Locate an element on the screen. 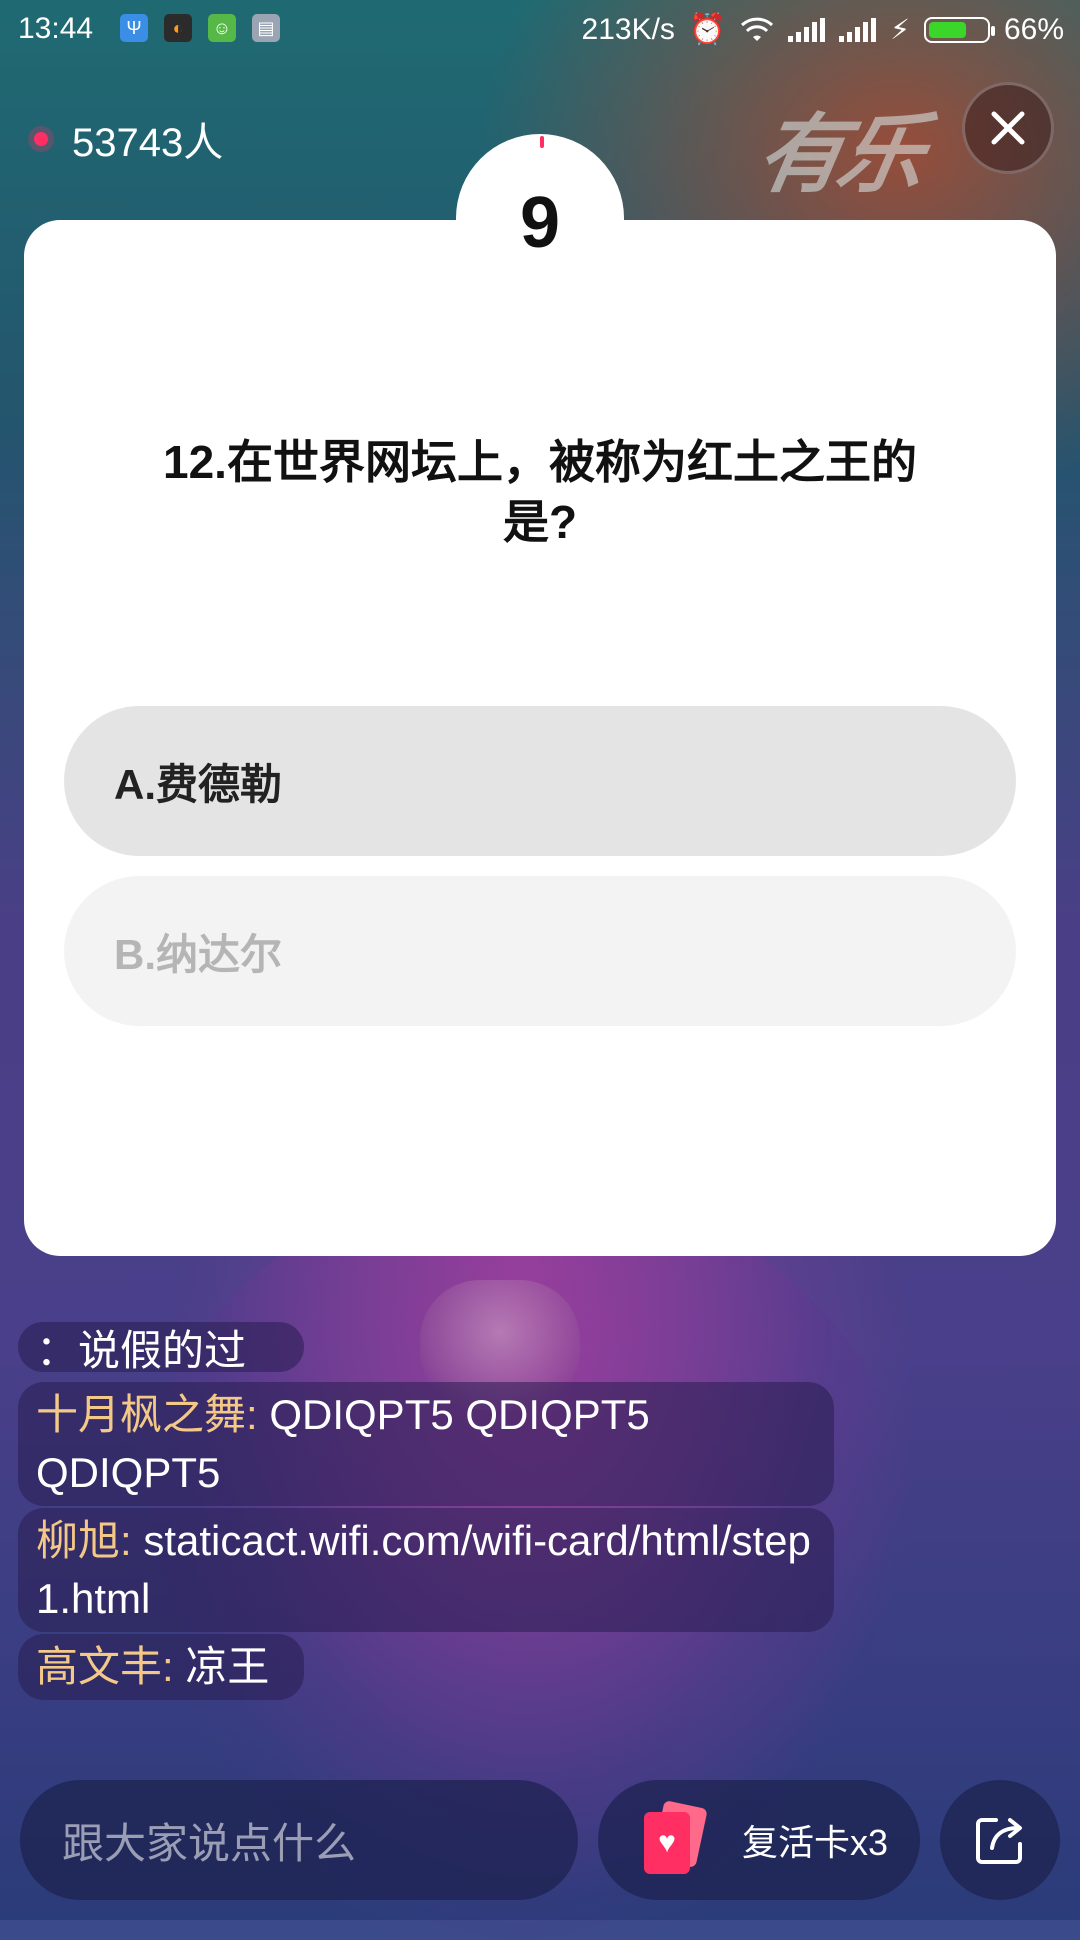 The image size is (1080, 1940). timer-progress-mark is located at coordinates (542, 142).